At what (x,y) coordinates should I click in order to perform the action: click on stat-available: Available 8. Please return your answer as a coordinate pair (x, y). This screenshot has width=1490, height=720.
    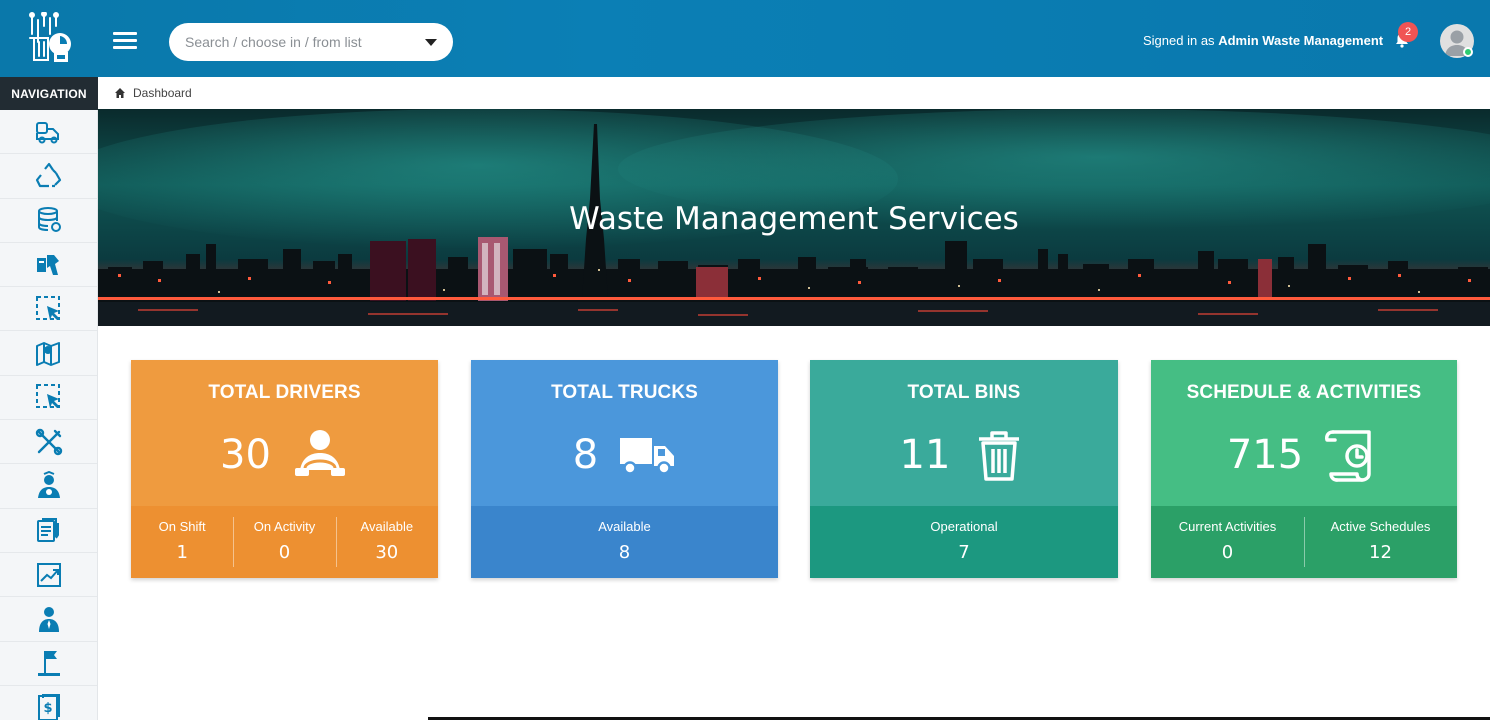
    Looking at the image, I should click on (624, 542).